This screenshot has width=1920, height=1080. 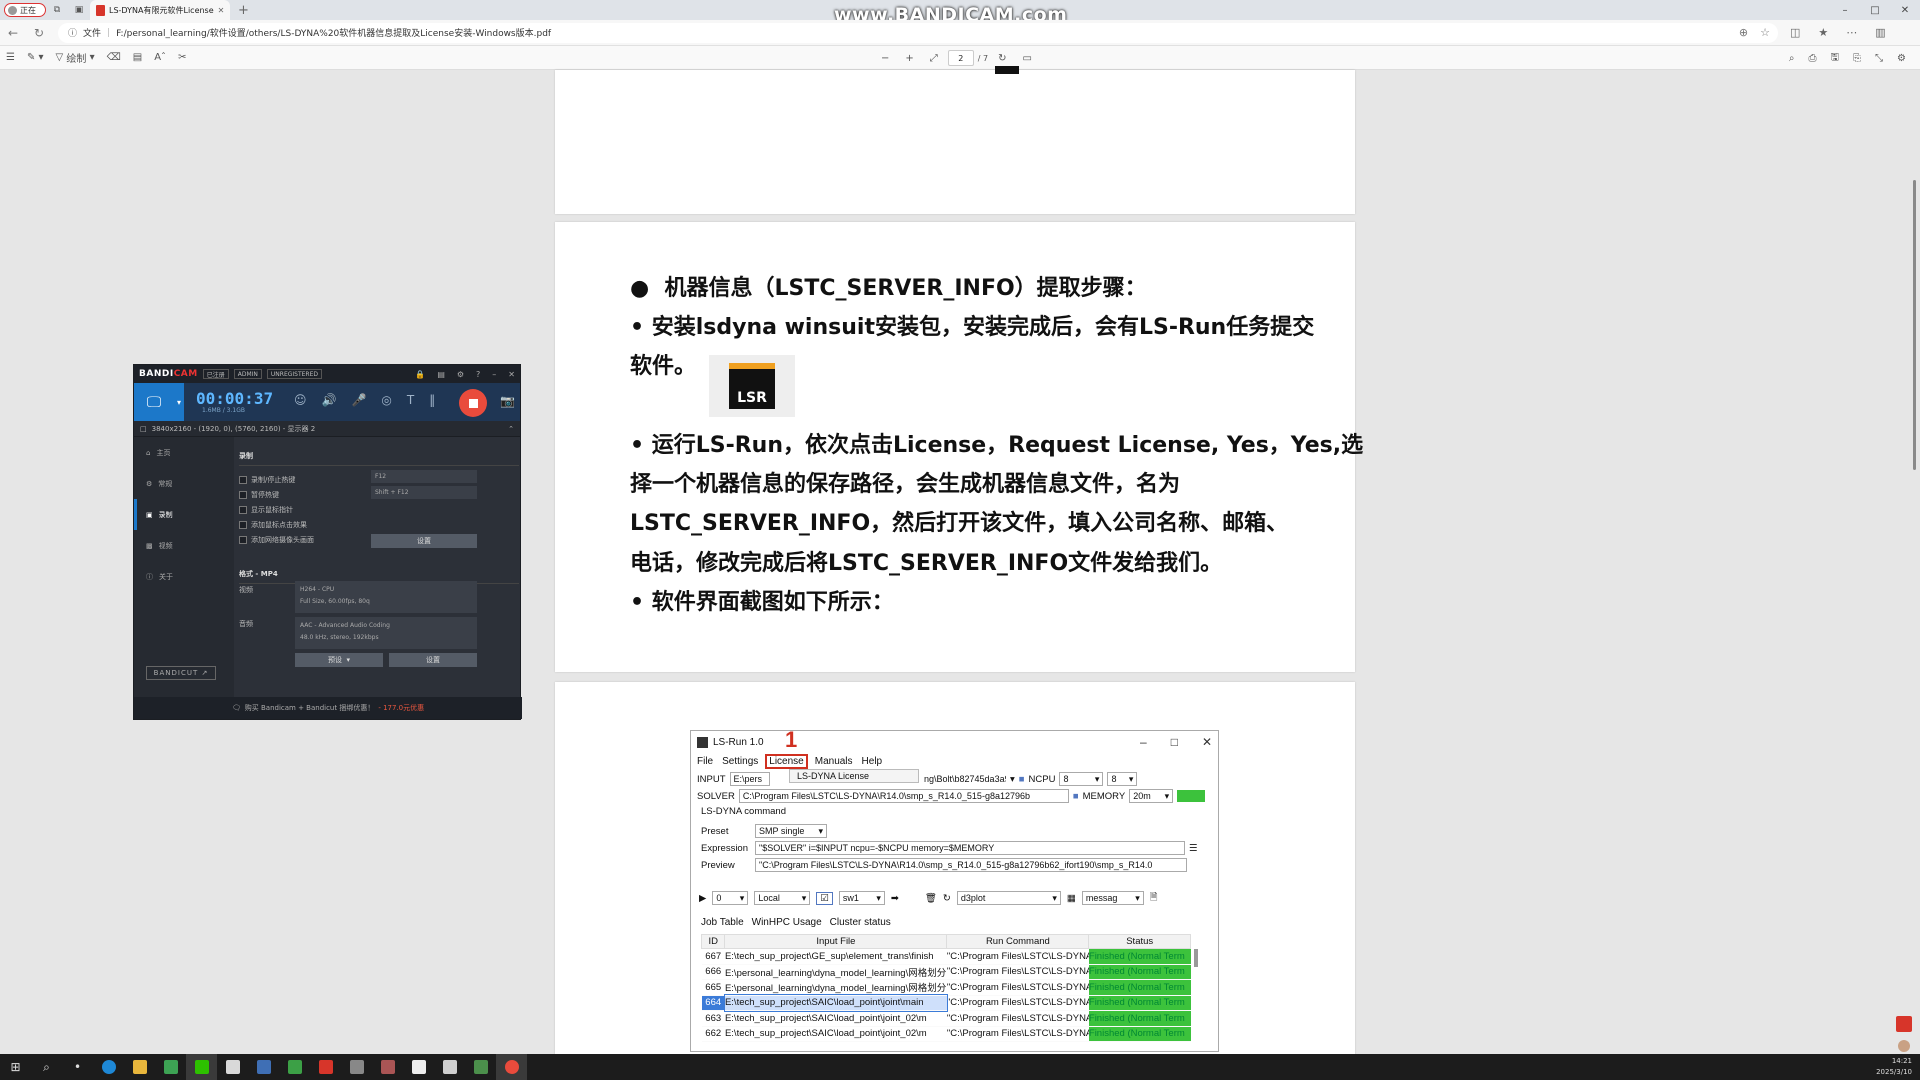 I want to click on sidebar-item-about: ⓘ 关于, so click(x=184, y=576).